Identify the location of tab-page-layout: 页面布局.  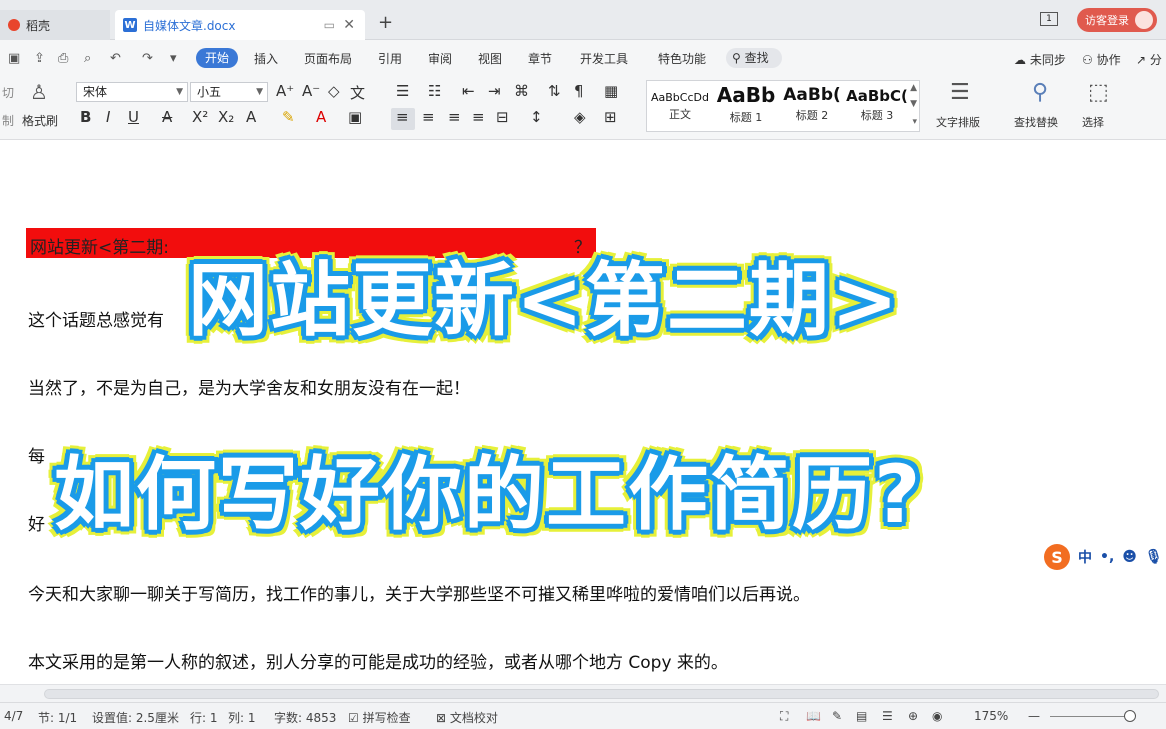
(328, 58).